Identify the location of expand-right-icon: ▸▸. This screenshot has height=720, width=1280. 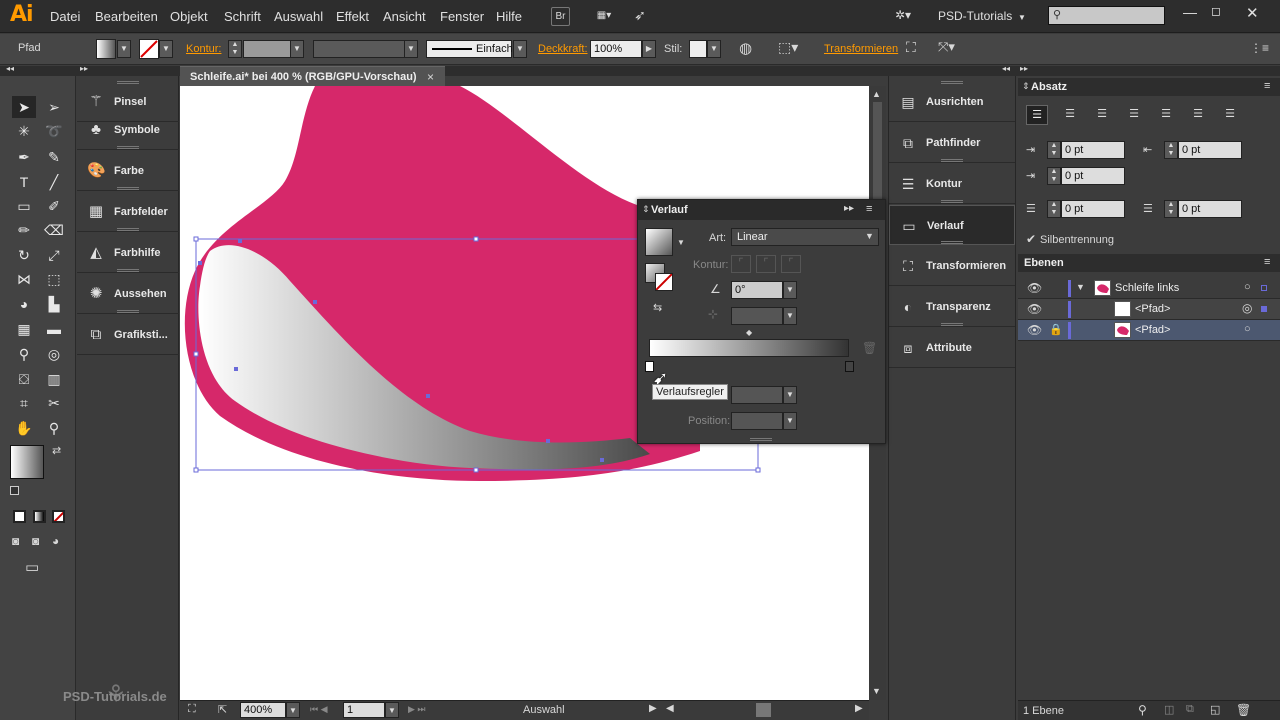
(1024, 68).